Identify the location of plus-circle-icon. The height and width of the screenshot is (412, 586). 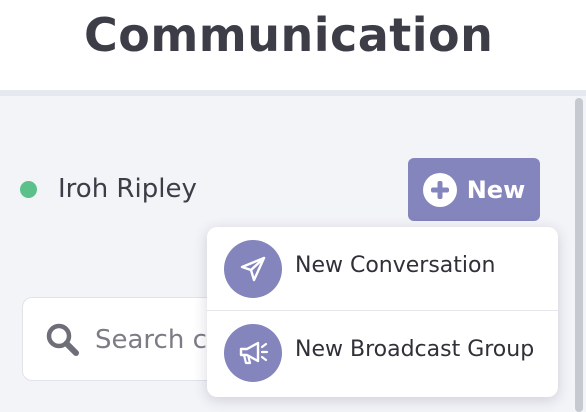
(439, 189).